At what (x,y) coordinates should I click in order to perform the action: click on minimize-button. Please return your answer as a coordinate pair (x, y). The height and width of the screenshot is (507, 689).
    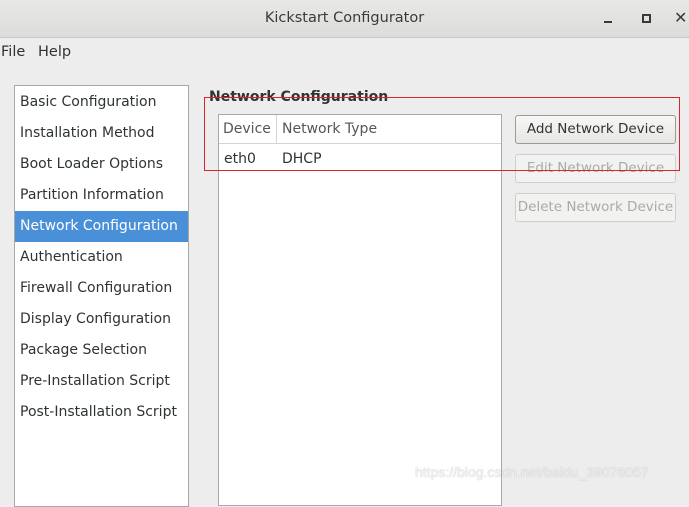
    Looking at the image, I should click on (608, 18).